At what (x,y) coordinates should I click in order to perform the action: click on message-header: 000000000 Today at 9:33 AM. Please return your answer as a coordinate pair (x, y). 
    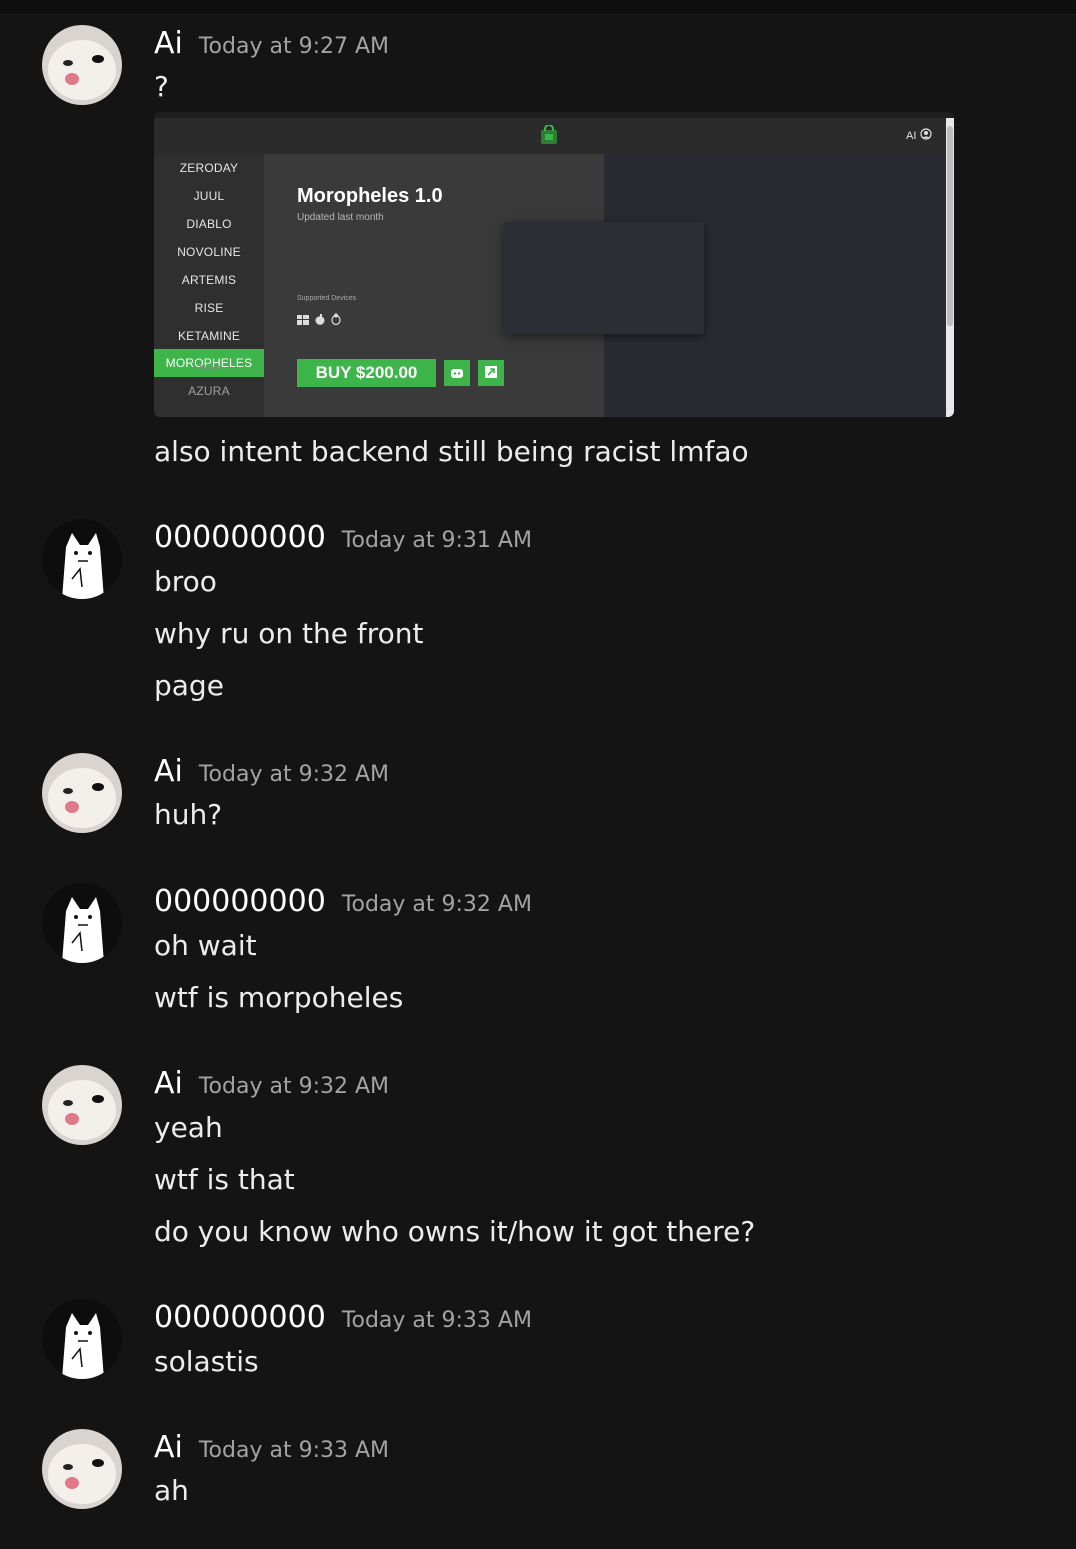
    Looking at the image, I should click on (343, 1318).